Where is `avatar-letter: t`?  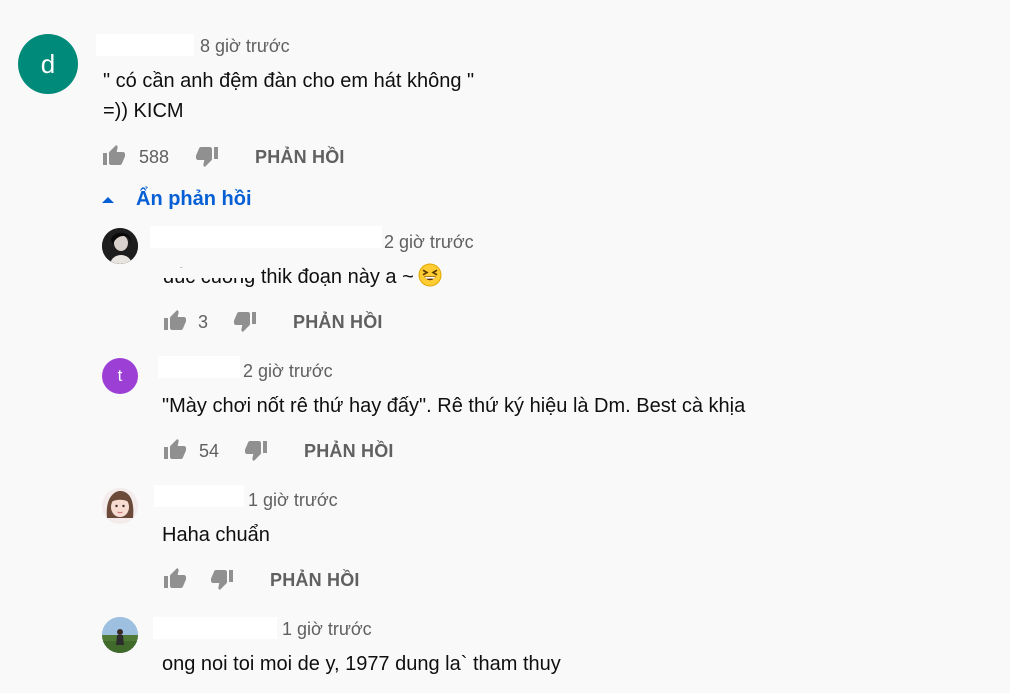
avatar-letter: t is located at coordinates (120, 375).